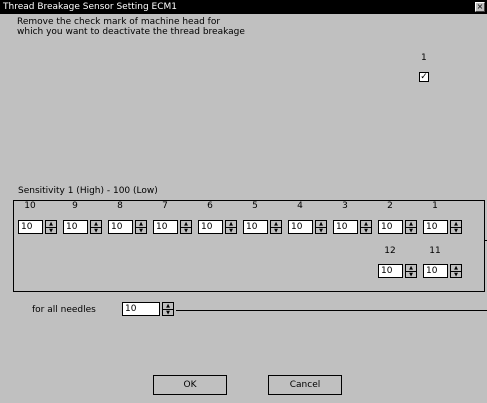 The width and height of the screenshot is (487, 403). What do you see at coordinates (64, 310) in the screenshot?
I see `all-needles-label: for all needles` at bounding box center [64, 310].